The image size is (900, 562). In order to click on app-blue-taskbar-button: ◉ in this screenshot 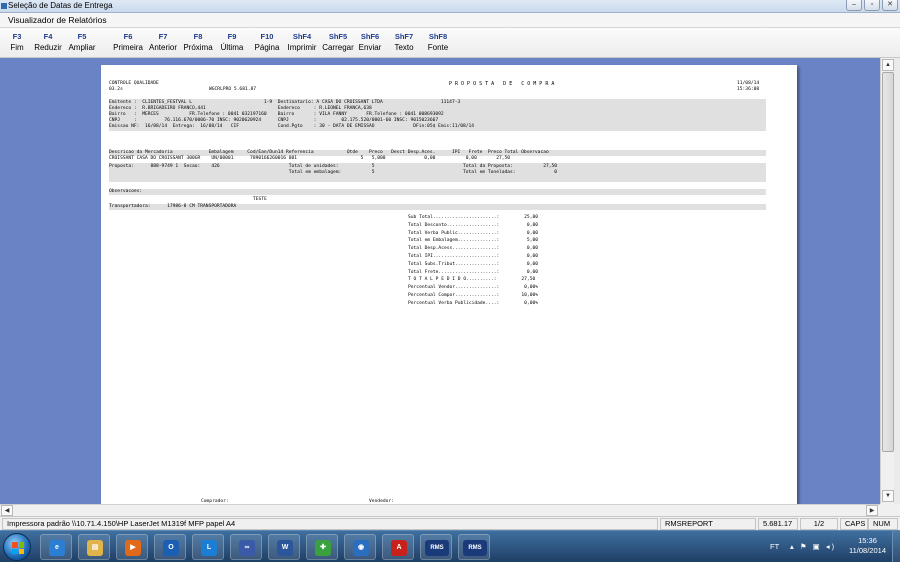, I will do `click(360, 547)`.